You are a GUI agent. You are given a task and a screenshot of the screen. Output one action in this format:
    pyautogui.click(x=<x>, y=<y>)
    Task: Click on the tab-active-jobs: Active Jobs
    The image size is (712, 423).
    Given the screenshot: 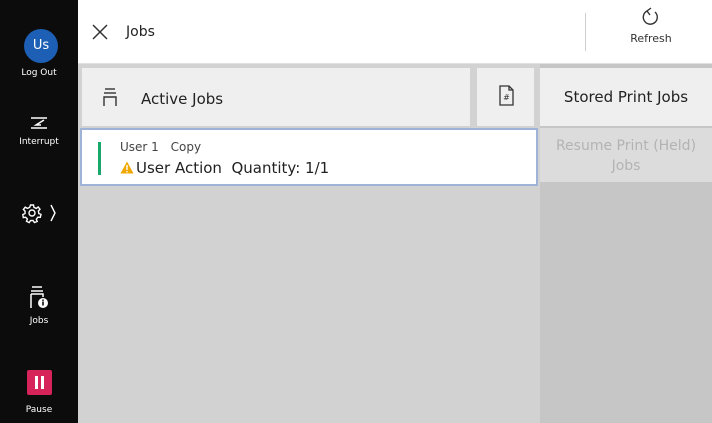 What is the action you would take?
    pyautogui.click(x=276, y=97)
    